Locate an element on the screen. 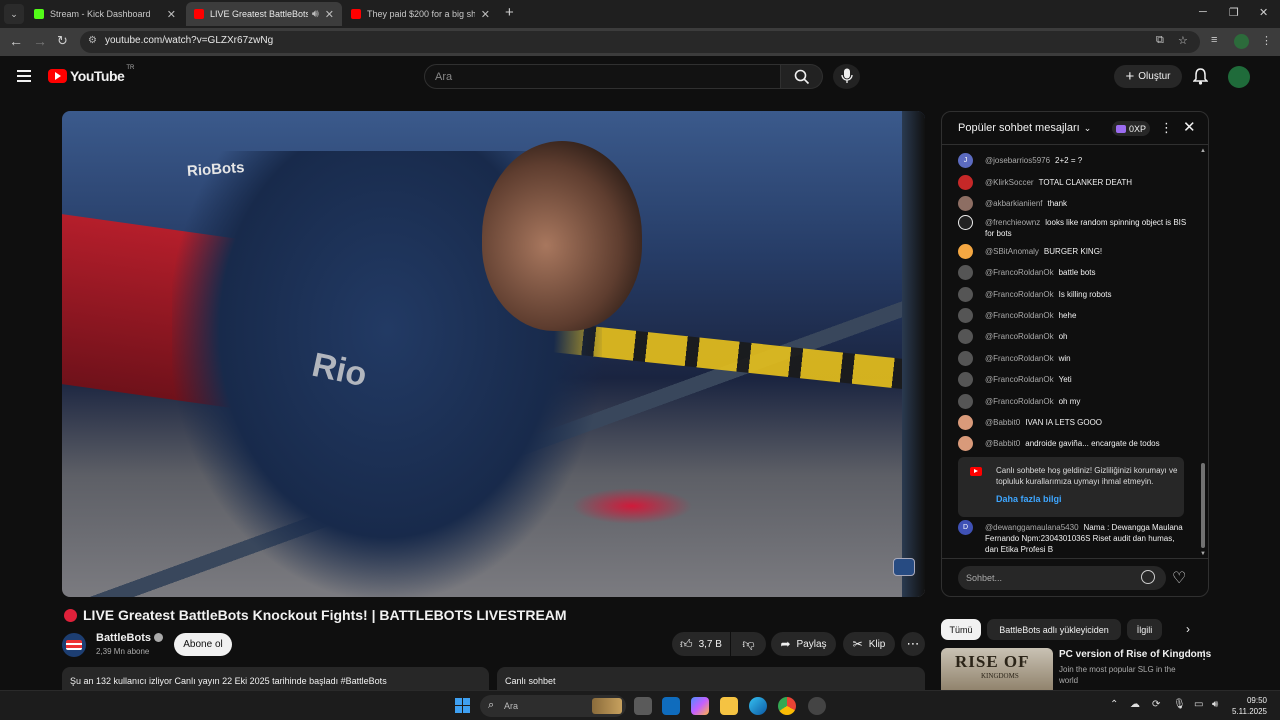 This screenshot has height=720, width=1280. tray-overflow-icon: ⌃ is located at coordinates (1114, 704).